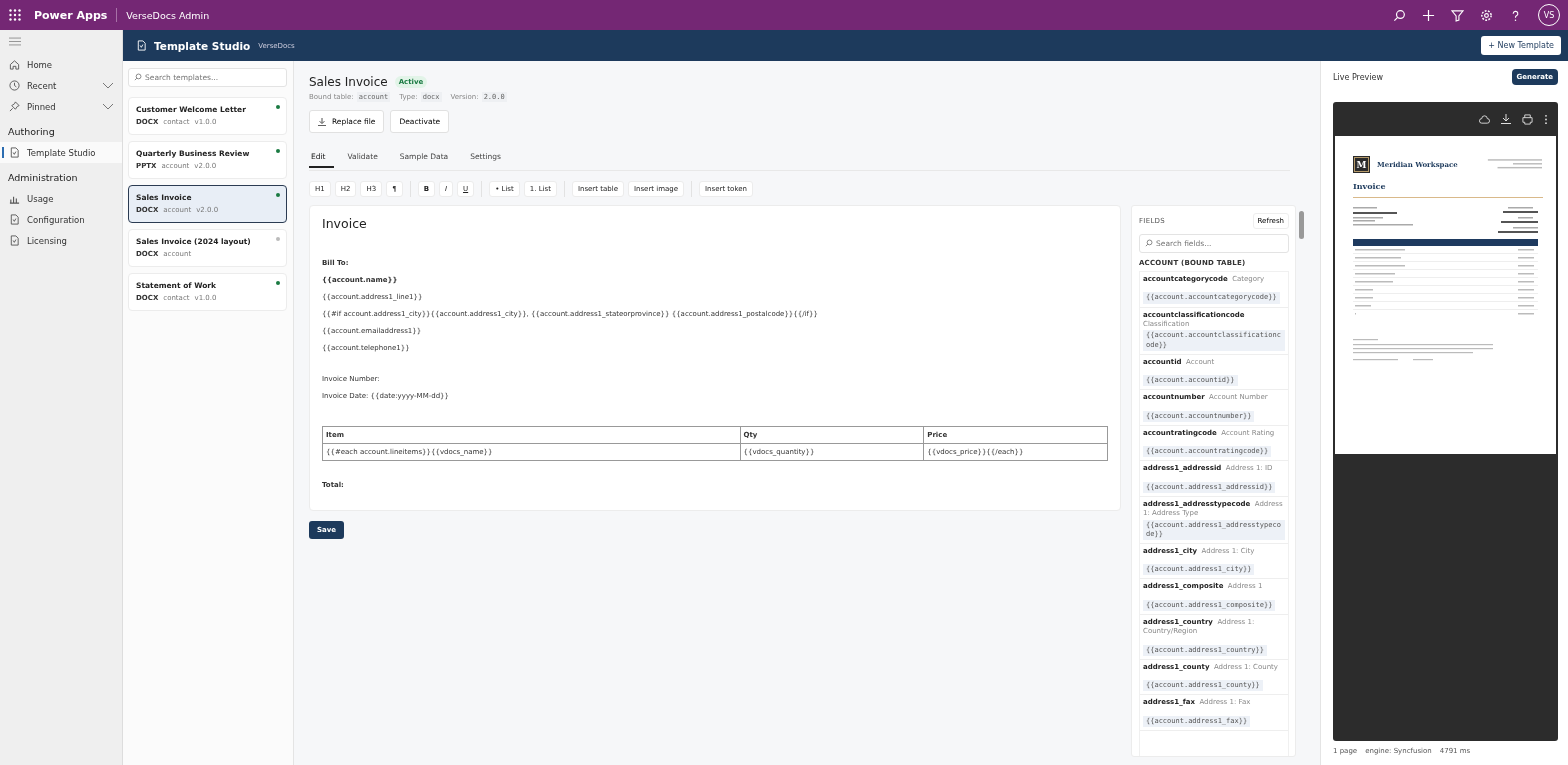 This screenshot has width=1568, height=765. I want to click on cloud-icon, so click(1484, 119).